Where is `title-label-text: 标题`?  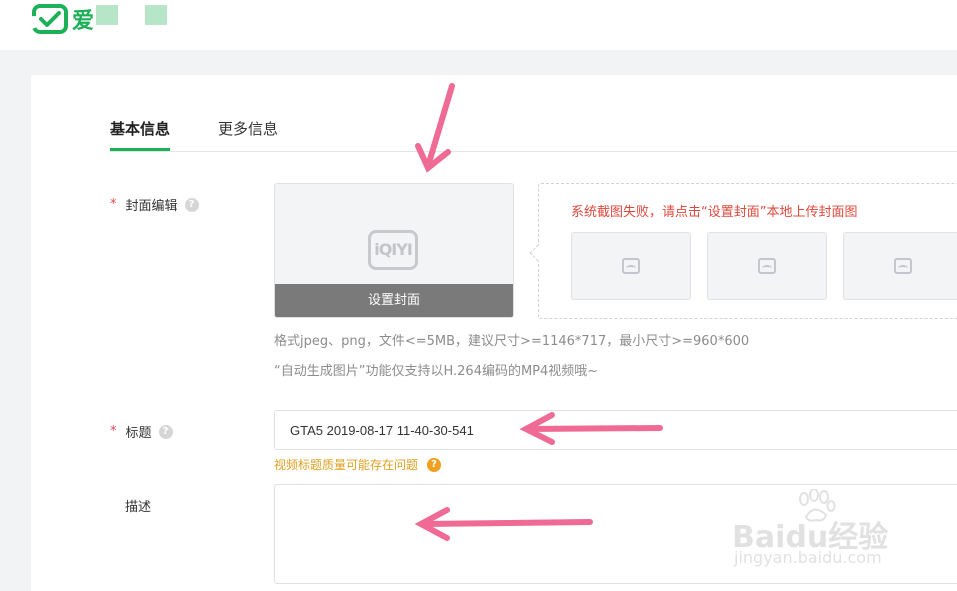
title-label-text: 标题 is located at coordinates (138, 433).